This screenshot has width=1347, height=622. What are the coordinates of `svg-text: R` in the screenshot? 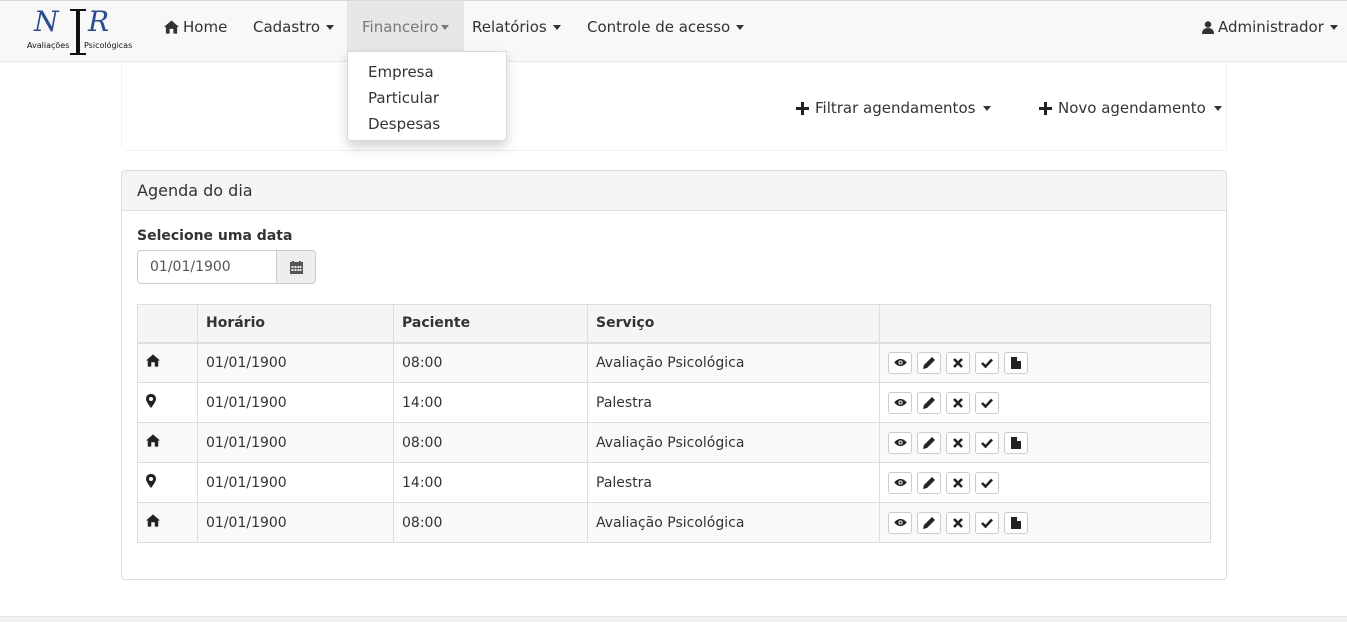 It's located at (98, 22).